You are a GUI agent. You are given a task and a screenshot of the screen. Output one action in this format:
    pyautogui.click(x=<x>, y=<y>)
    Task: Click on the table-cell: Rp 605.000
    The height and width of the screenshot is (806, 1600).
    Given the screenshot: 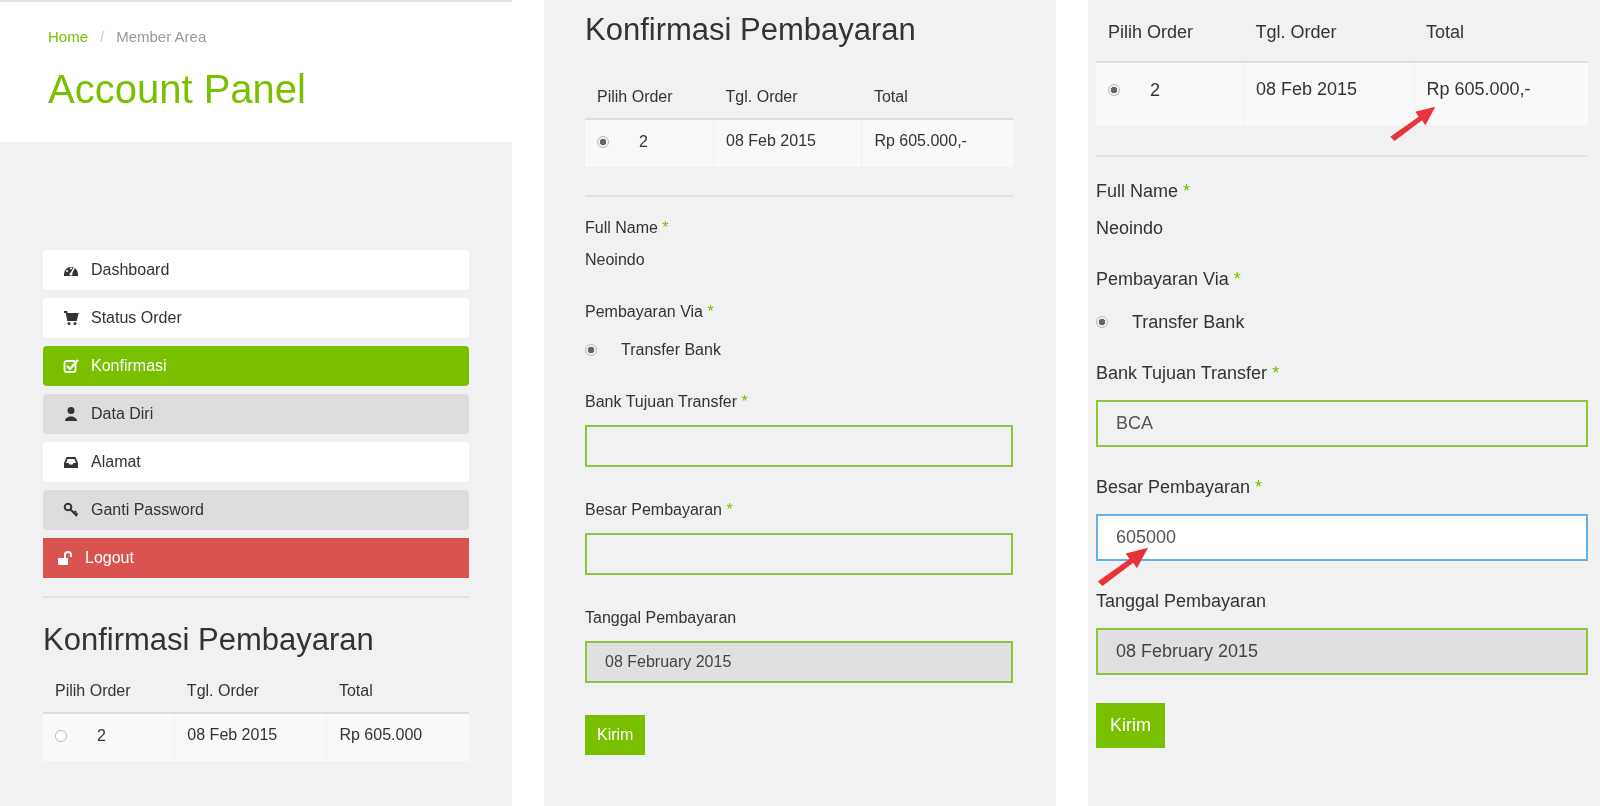 What is the action you would take?
    pyautogui.click(x=381, y=734)
    